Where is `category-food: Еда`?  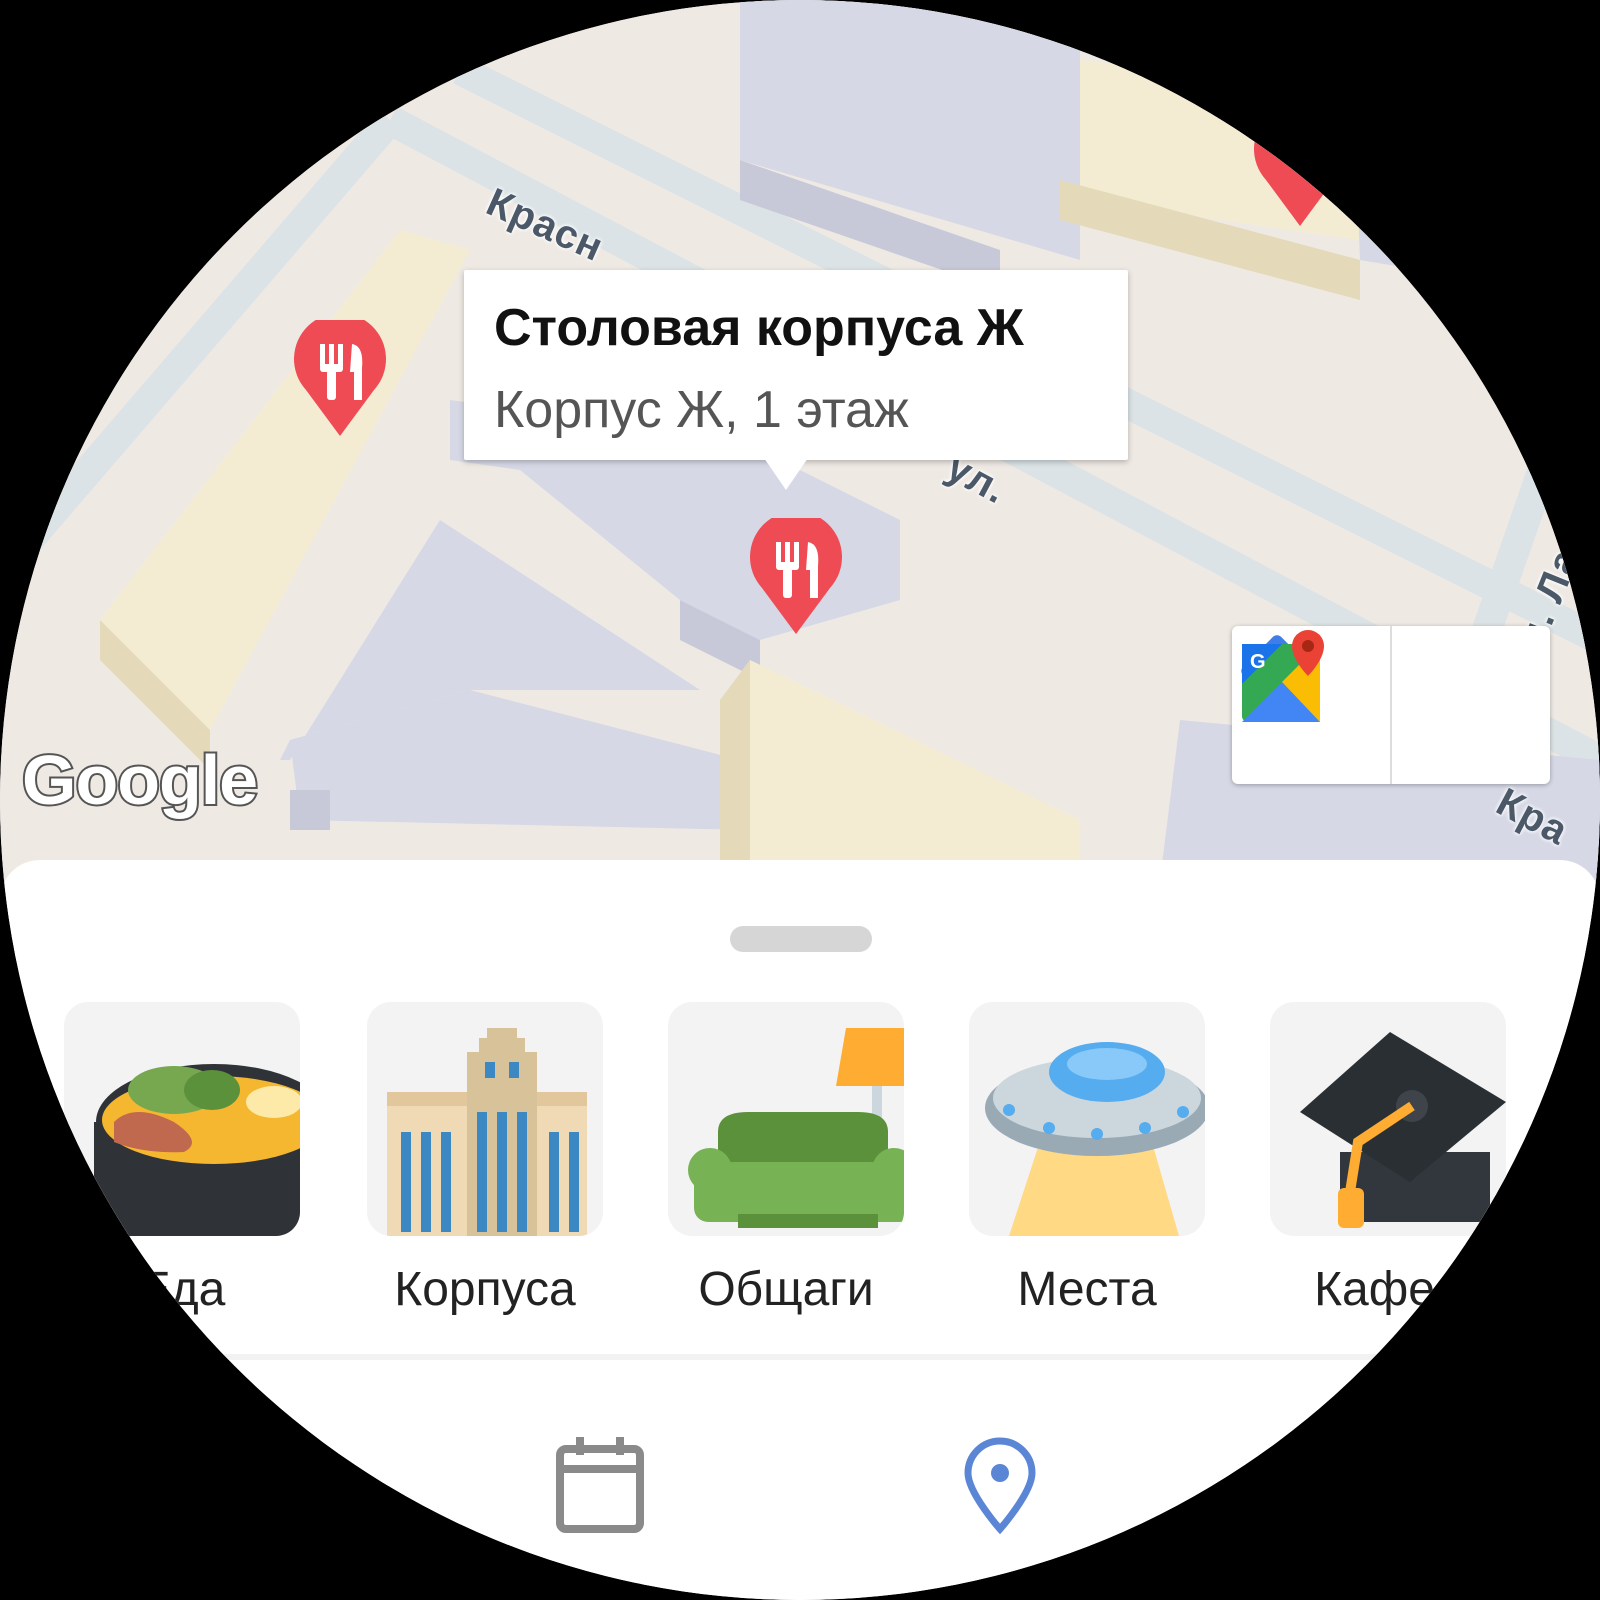 category-food: Еда is located at coordinates (182, 1159).